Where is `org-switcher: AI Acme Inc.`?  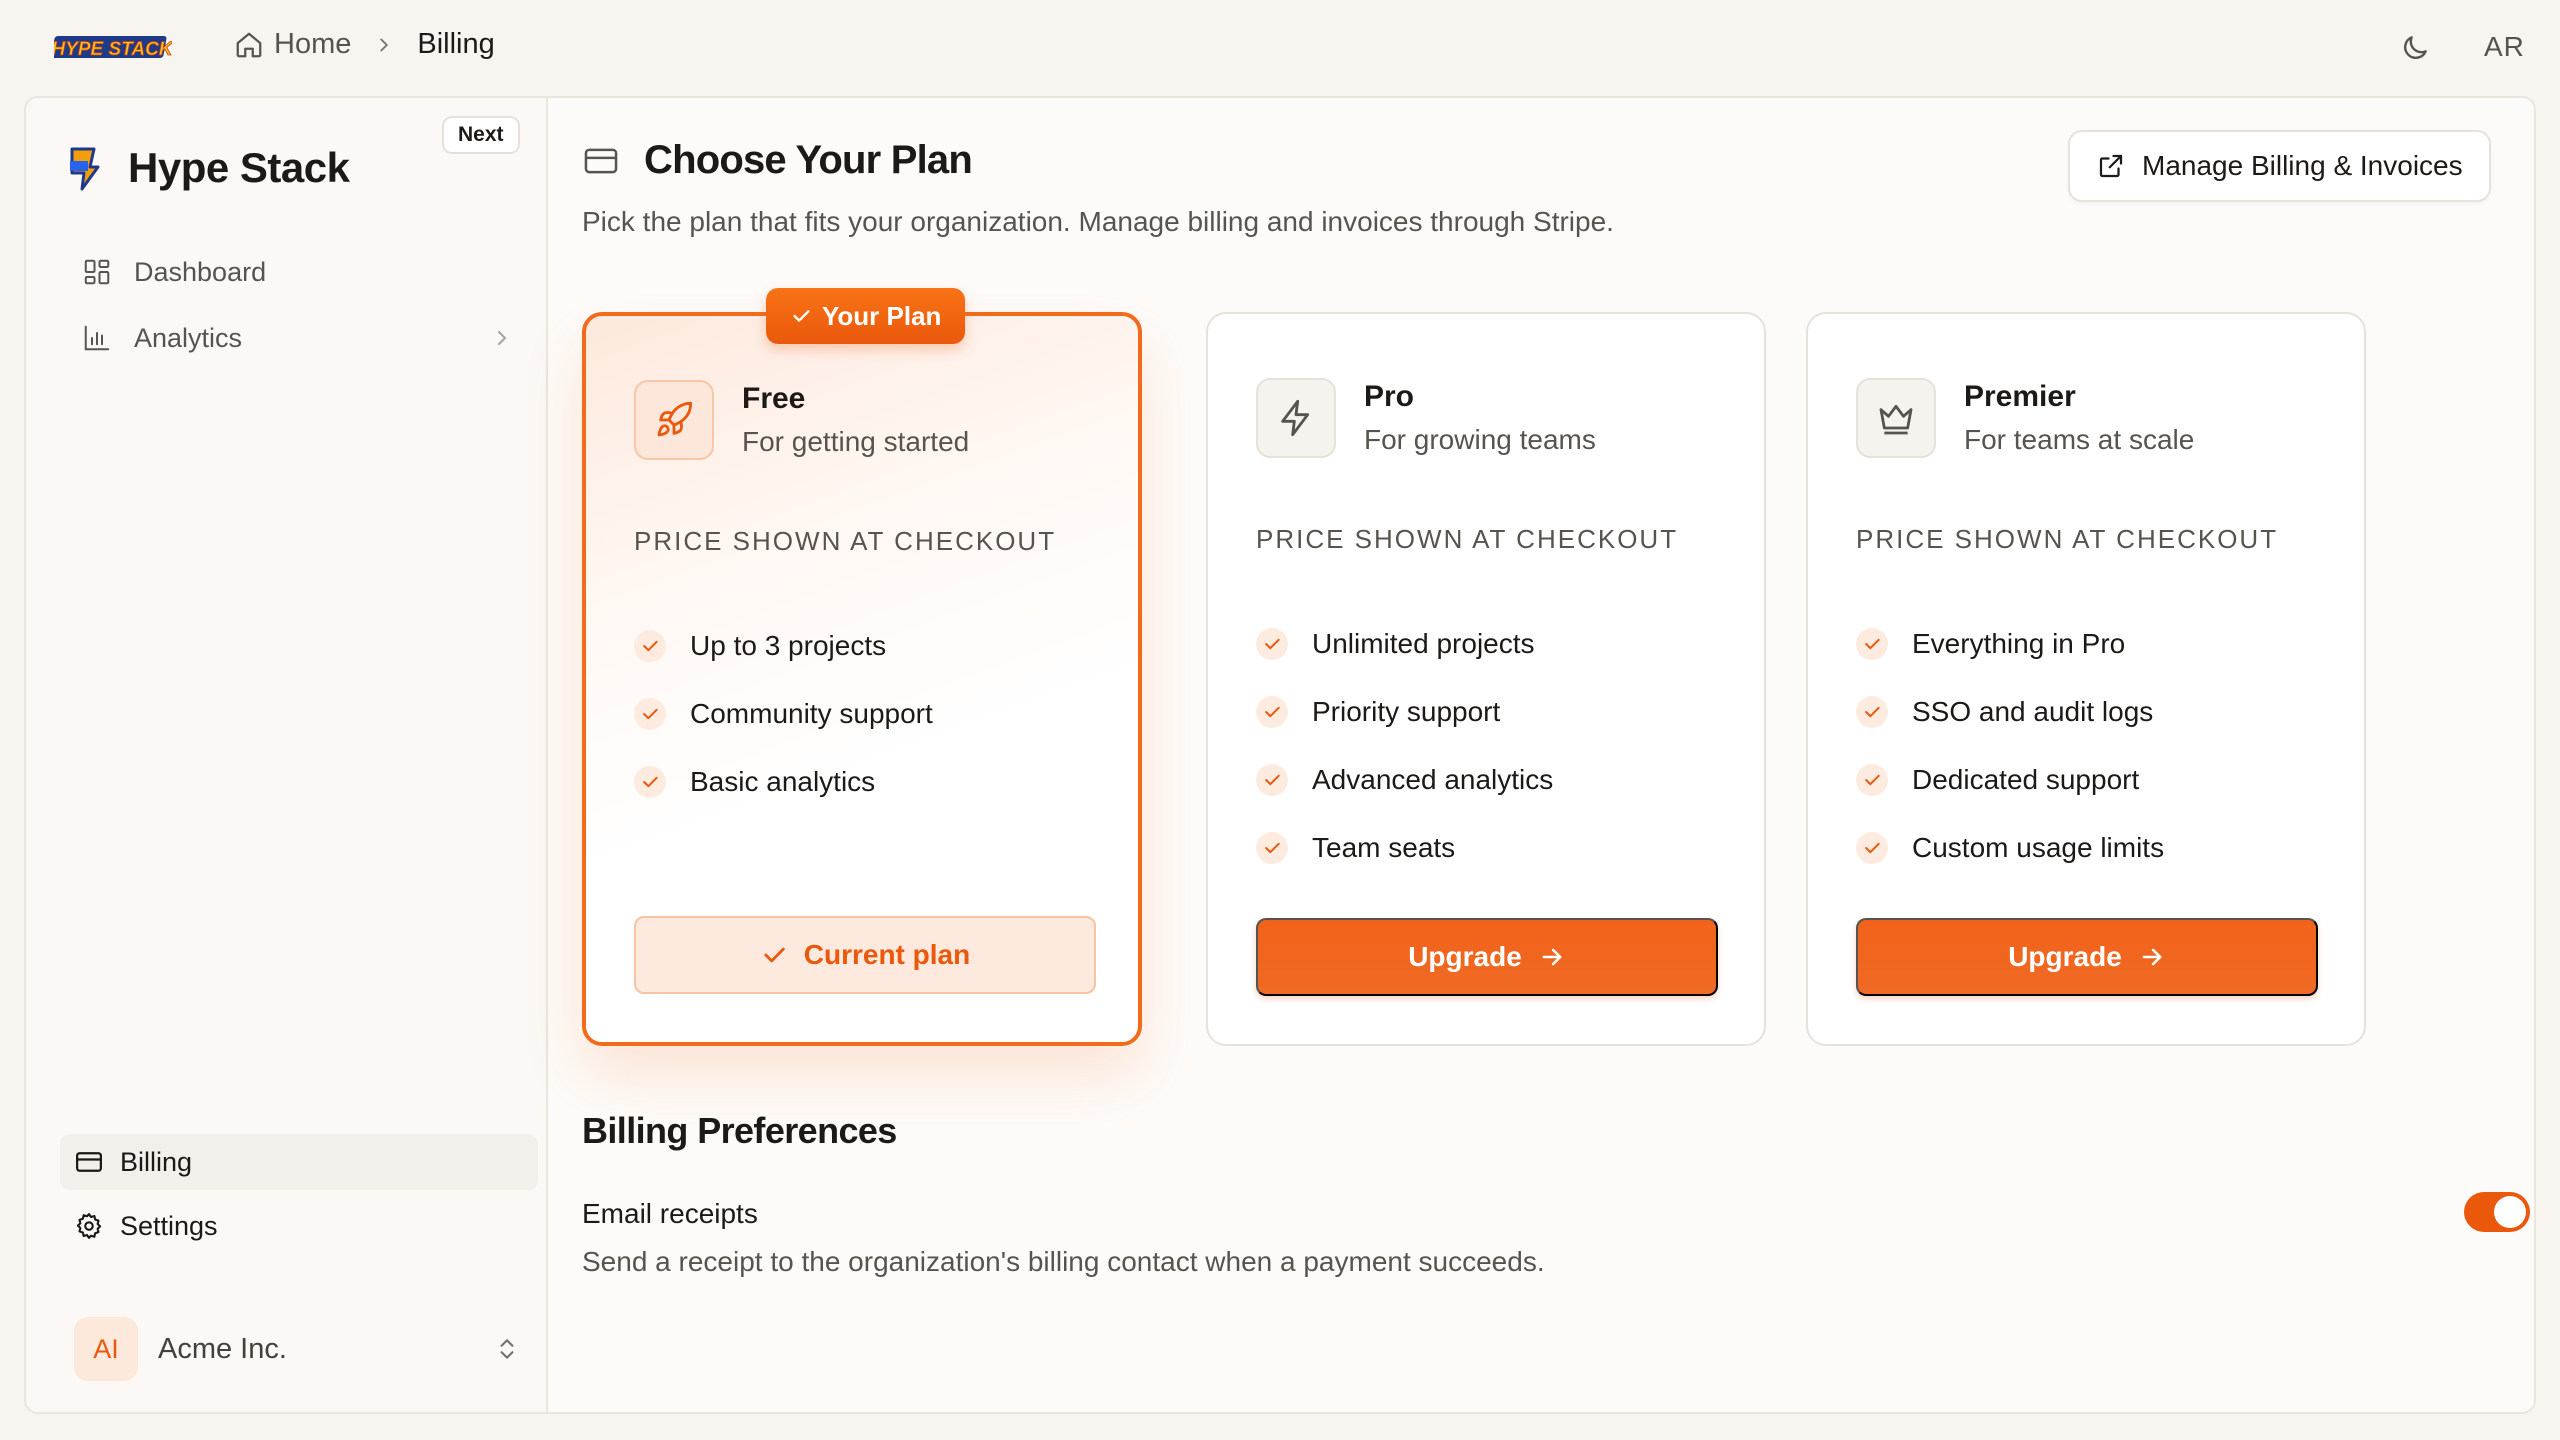
org-switcher: AI Acme Inc. is located at coordinates (299, 1349).